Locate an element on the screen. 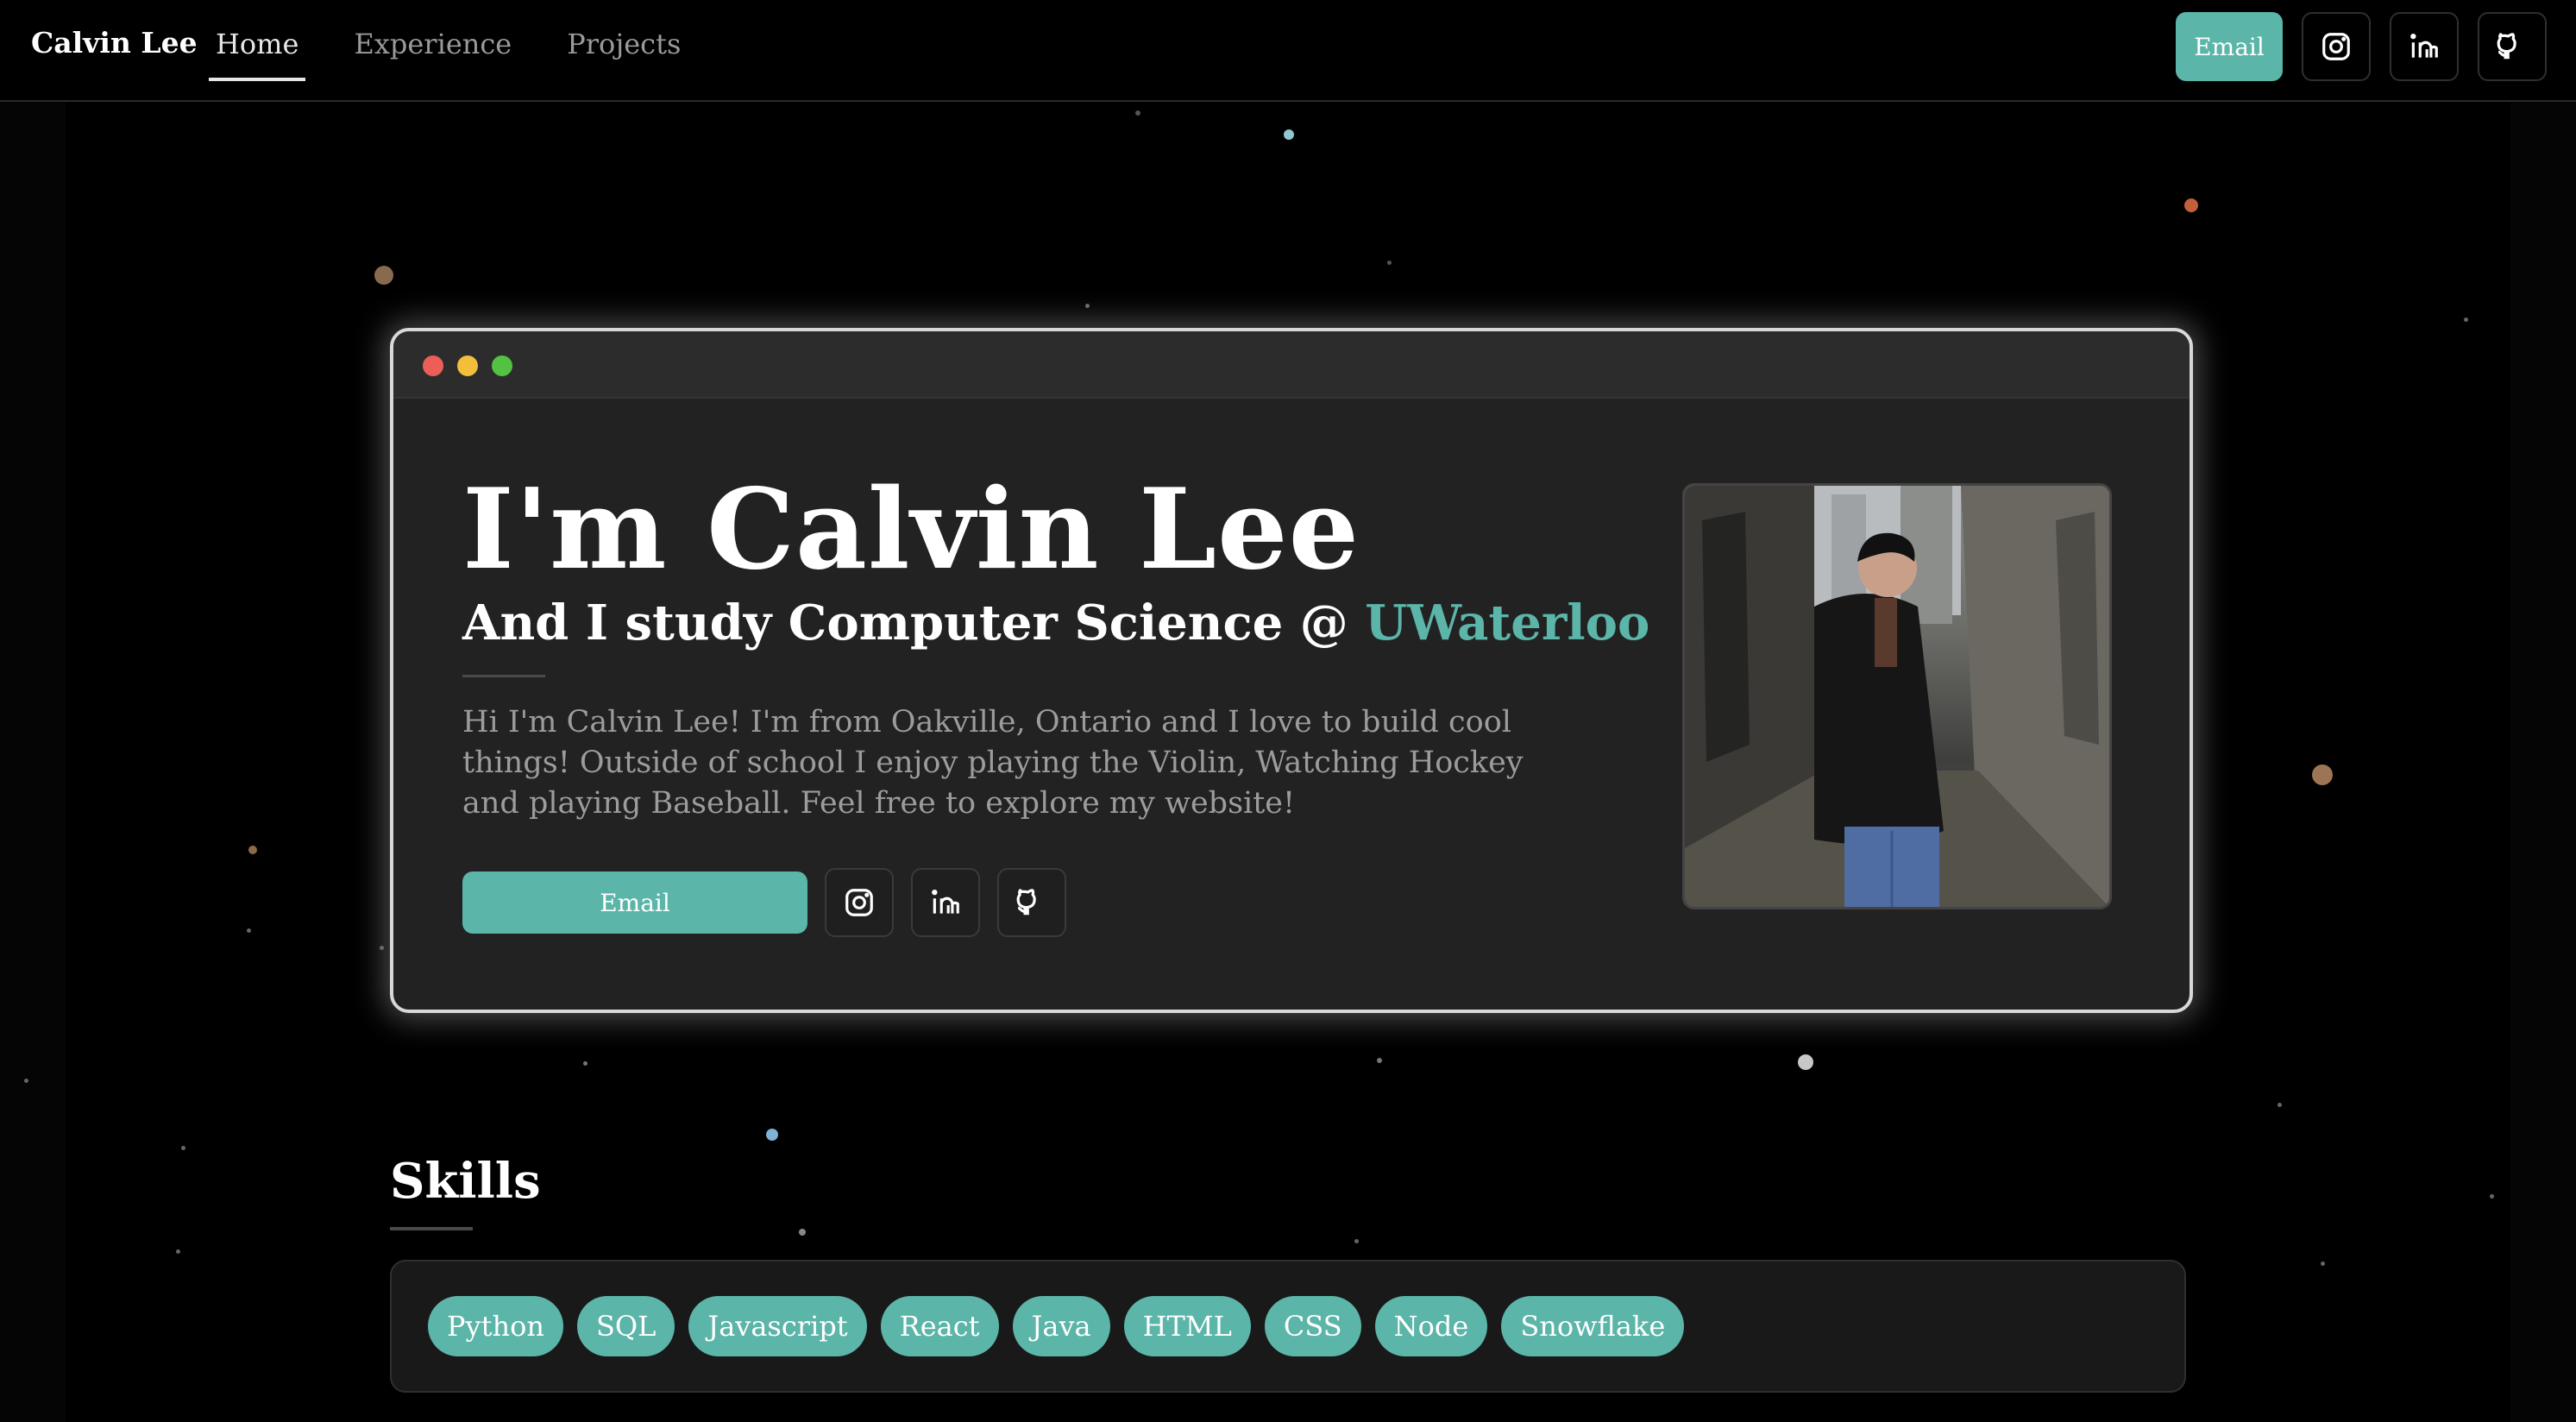 The height and width of the screenshot is (1422, 2576). nav-instagram-button is located at coordinates (2336, 46).